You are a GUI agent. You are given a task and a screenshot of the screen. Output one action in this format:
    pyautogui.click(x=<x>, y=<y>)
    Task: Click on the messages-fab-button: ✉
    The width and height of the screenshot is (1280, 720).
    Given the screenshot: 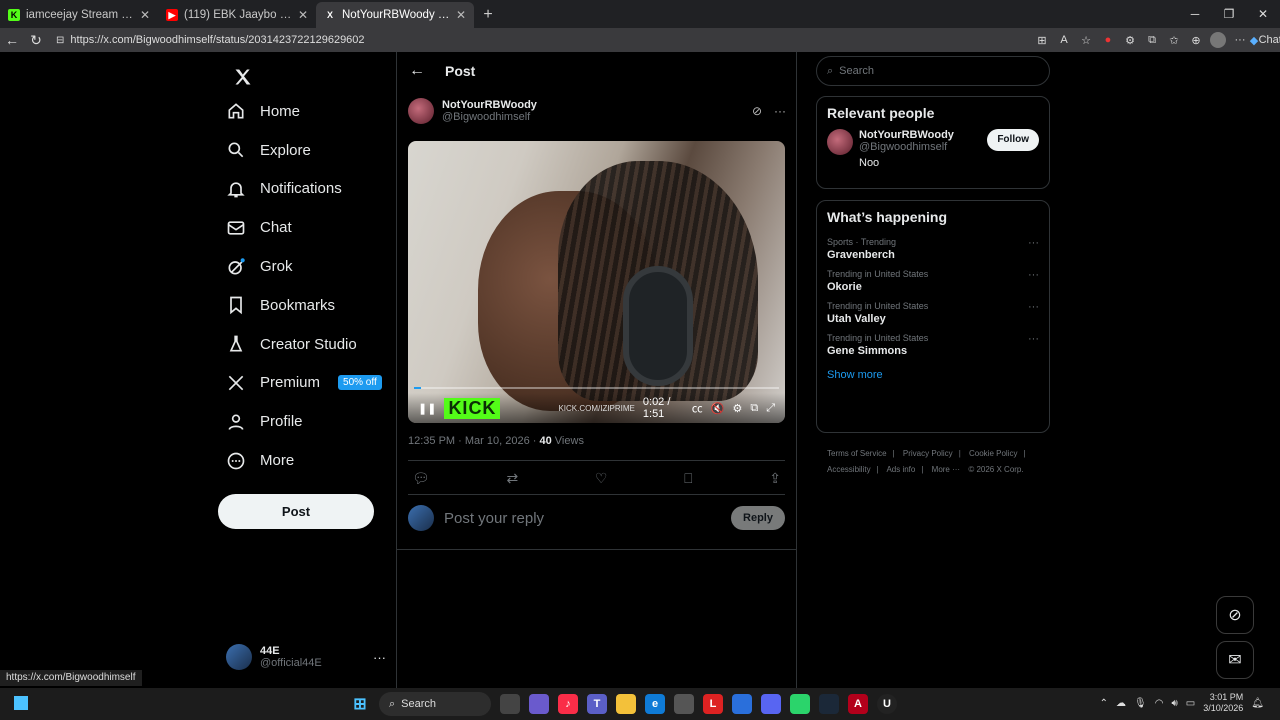 What is the action you would take?
    pyautogui.click(x=1235, y=660)
    